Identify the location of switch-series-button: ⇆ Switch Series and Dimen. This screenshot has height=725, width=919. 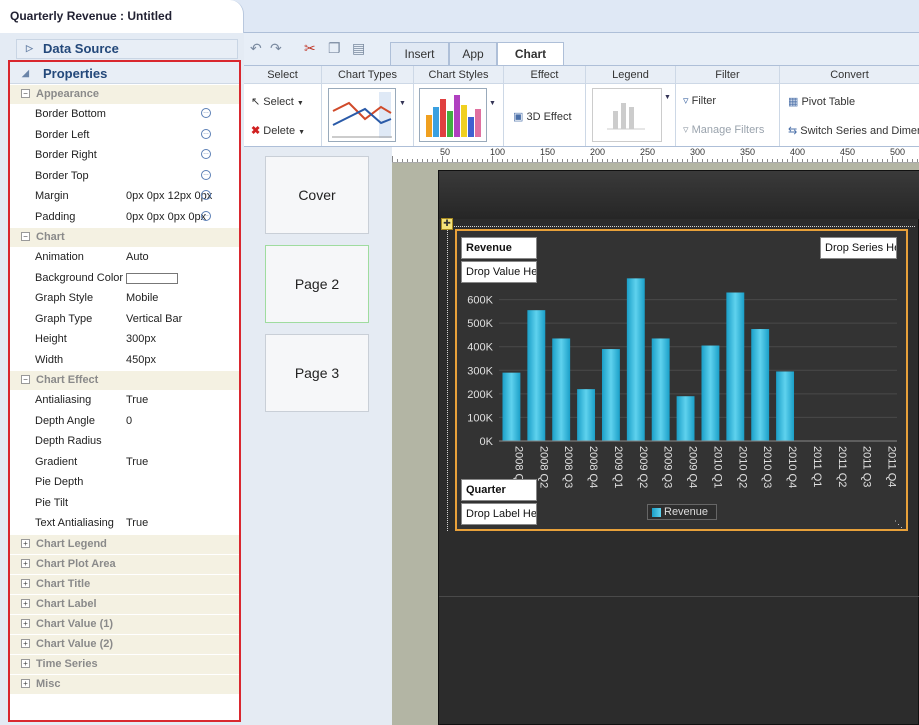
(853, 130).